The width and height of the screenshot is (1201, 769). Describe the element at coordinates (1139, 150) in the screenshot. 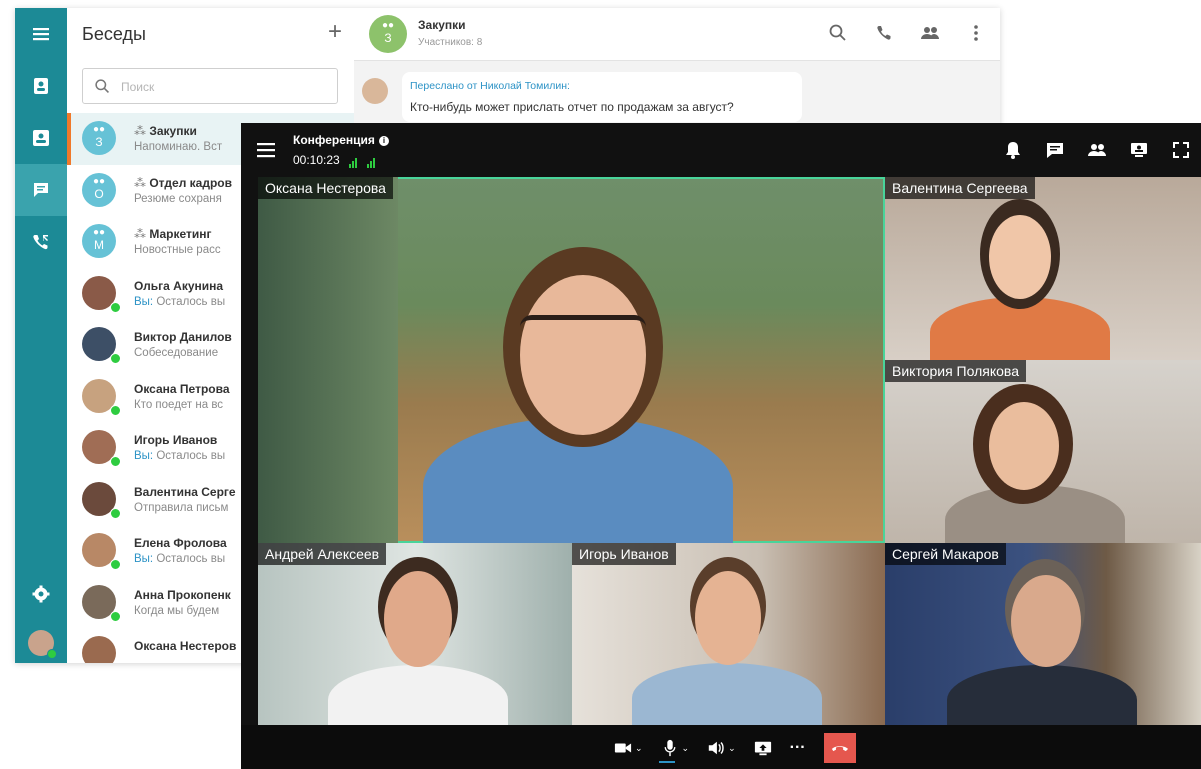

I see `presenter-icon` at that location.